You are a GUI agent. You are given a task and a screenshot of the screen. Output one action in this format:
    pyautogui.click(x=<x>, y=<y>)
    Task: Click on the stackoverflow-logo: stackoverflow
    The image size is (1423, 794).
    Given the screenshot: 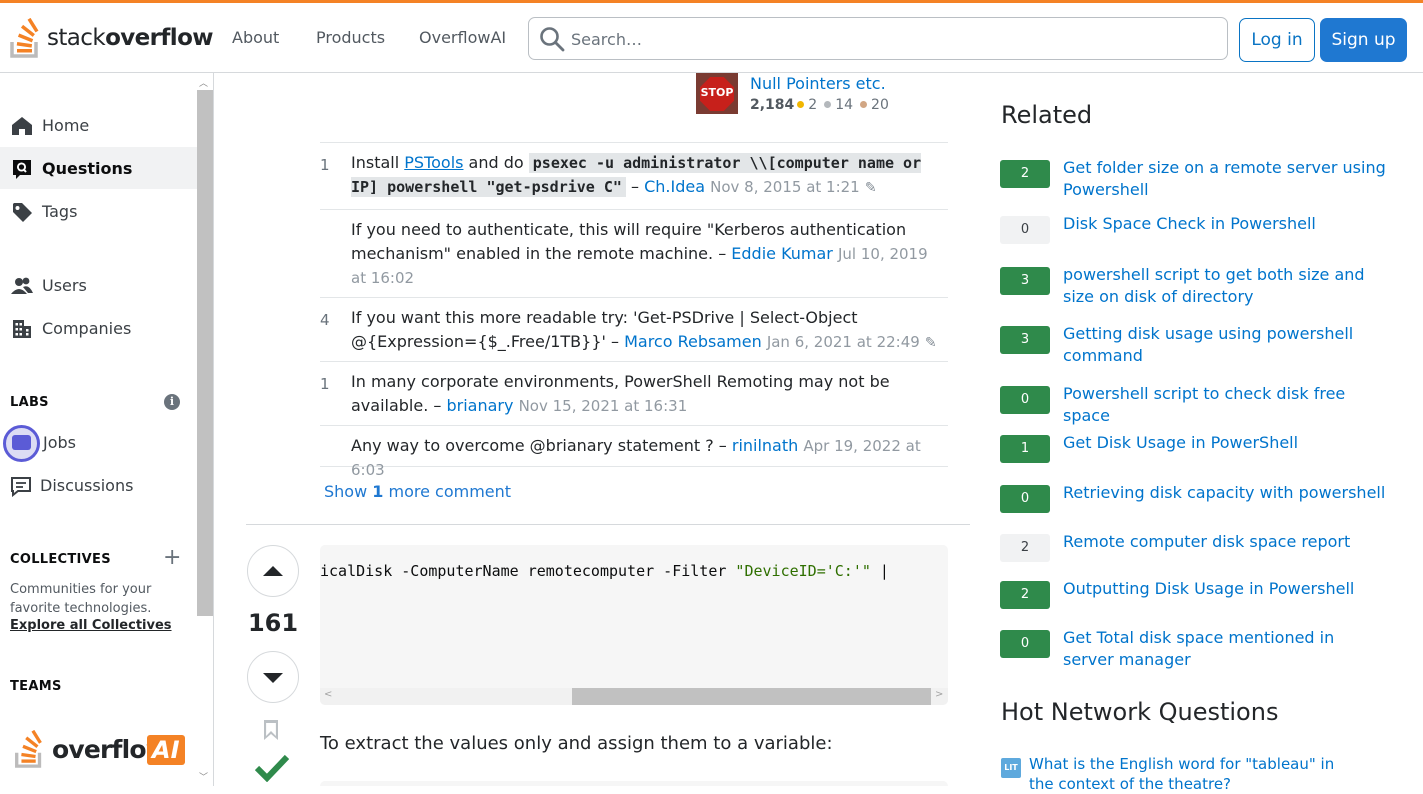 What is the action you would take?
    pyautogui.click(x=112, y=38)
    